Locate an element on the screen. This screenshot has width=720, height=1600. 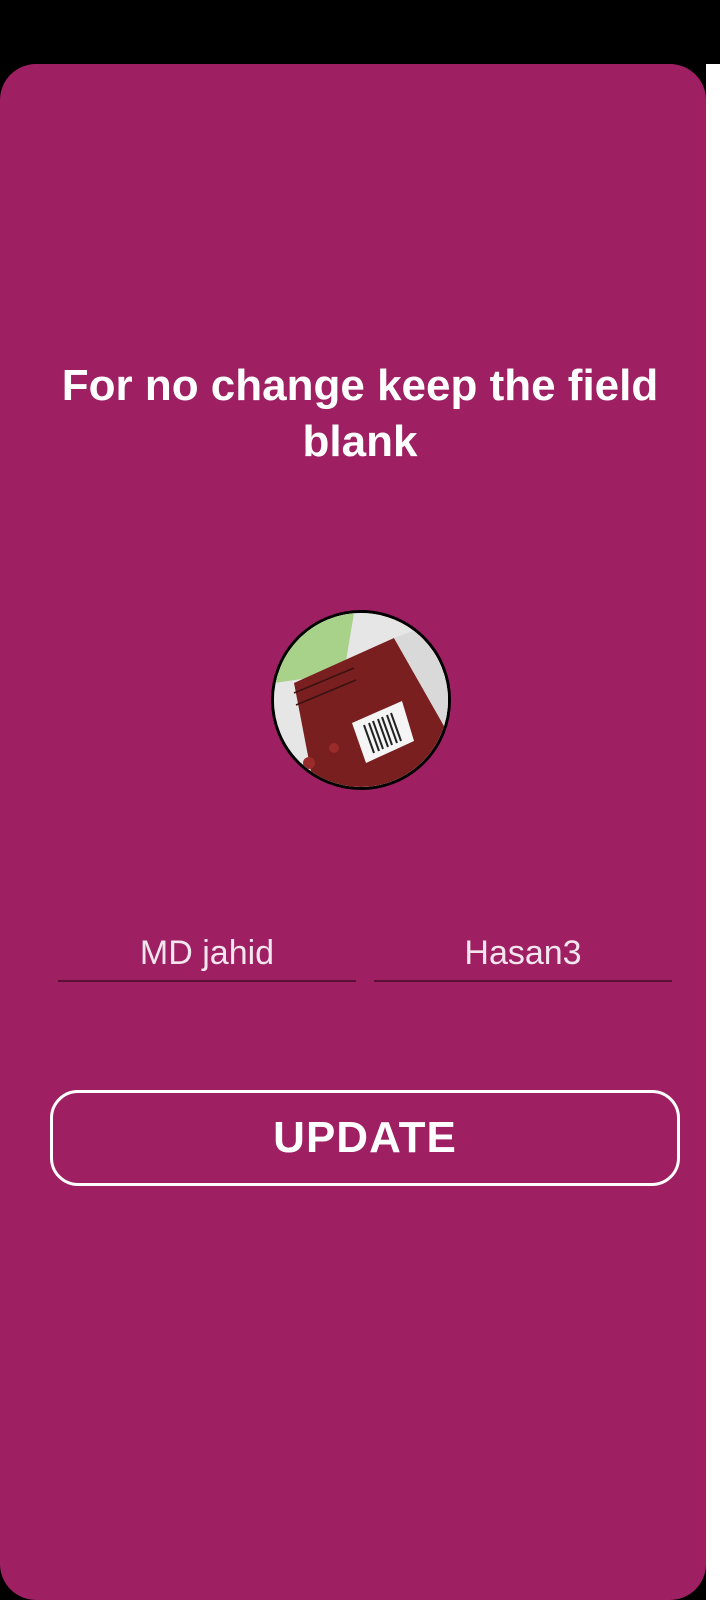
avatar is located at coordinates (361, 700).